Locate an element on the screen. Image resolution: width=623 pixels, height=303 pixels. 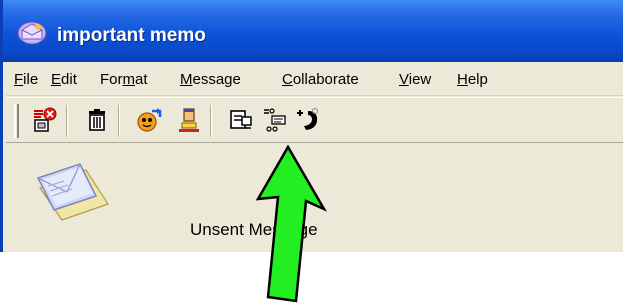
window-title: important memo is located at coordinates (131, 35).